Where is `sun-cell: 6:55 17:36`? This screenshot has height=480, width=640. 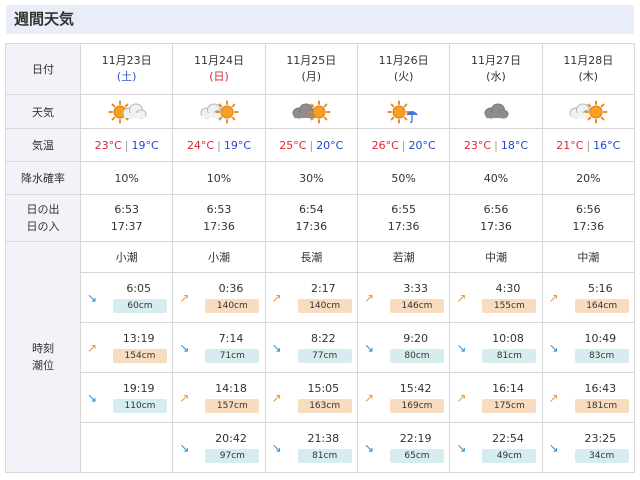
sun-cell: 6:55 17:36 is located at coordinates (403, 218).